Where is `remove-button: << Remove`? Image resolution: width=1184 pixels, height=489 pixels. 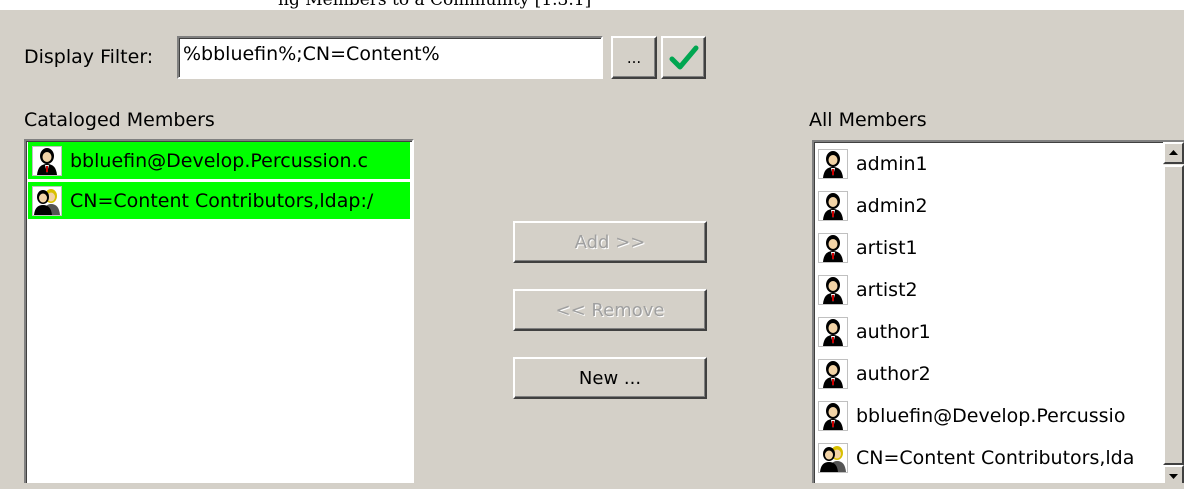
remove-button: << Remove is located at coordinates (610, 310).